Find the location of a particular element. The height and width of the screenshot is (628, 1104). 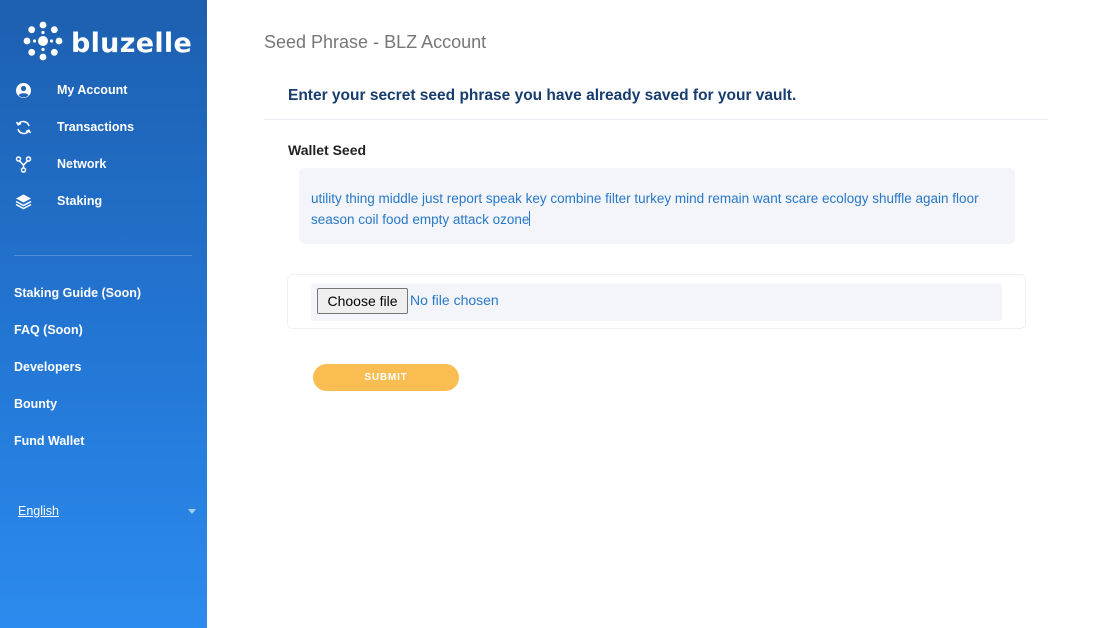

brand-name: bluzelle is located at coordinates (132, 43).